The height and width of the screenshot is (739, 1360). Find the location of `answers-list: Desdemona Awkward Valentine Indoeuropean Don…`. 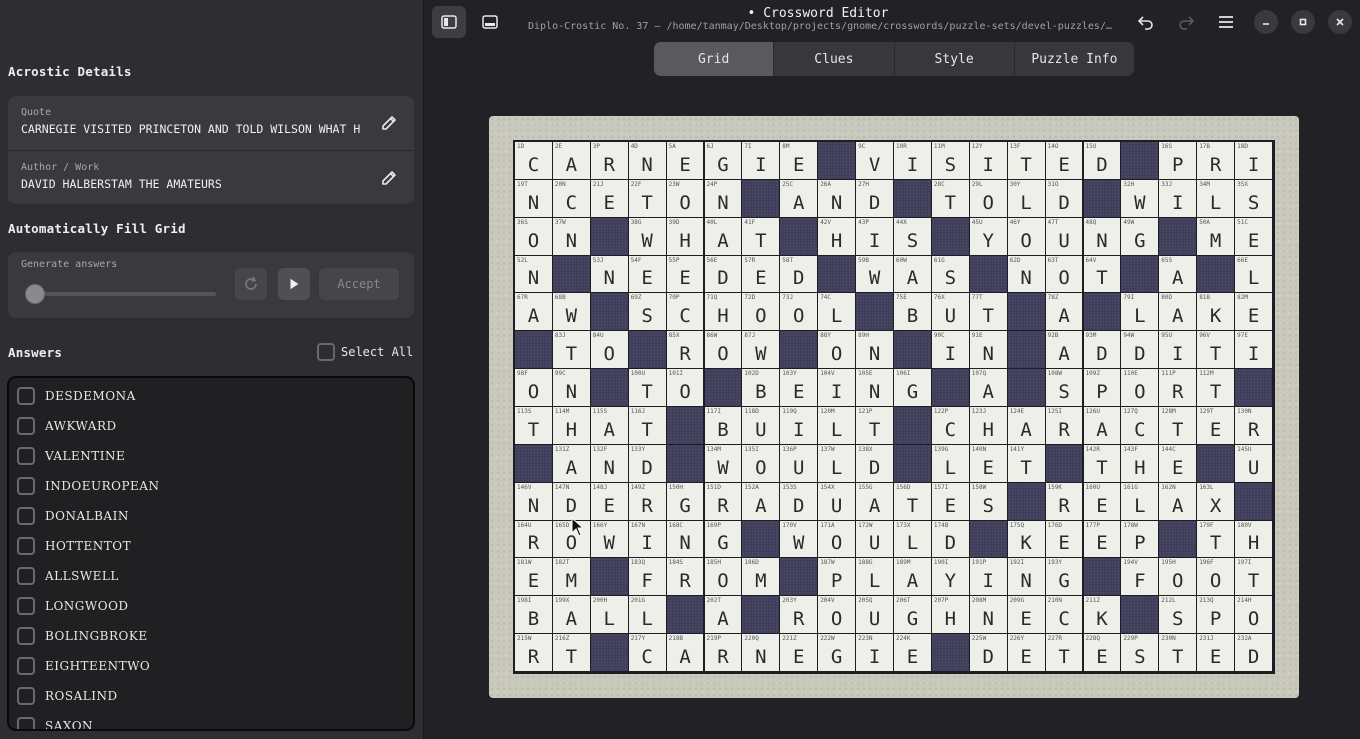

answers-list: Desdemona Awkward Valentine Indoeuropean Don… is located at coordinates (211, 553).